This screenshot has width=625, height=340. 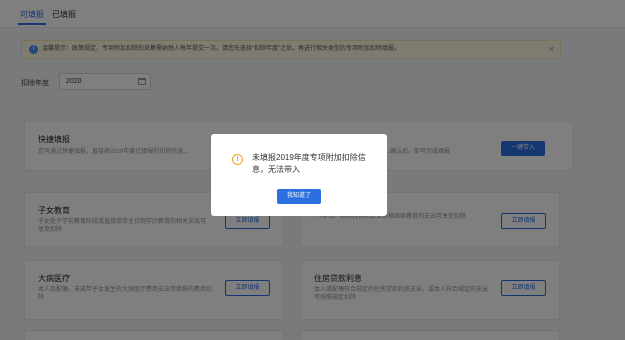 I want to click on warning-icon: !, so click(x=237, y=159).